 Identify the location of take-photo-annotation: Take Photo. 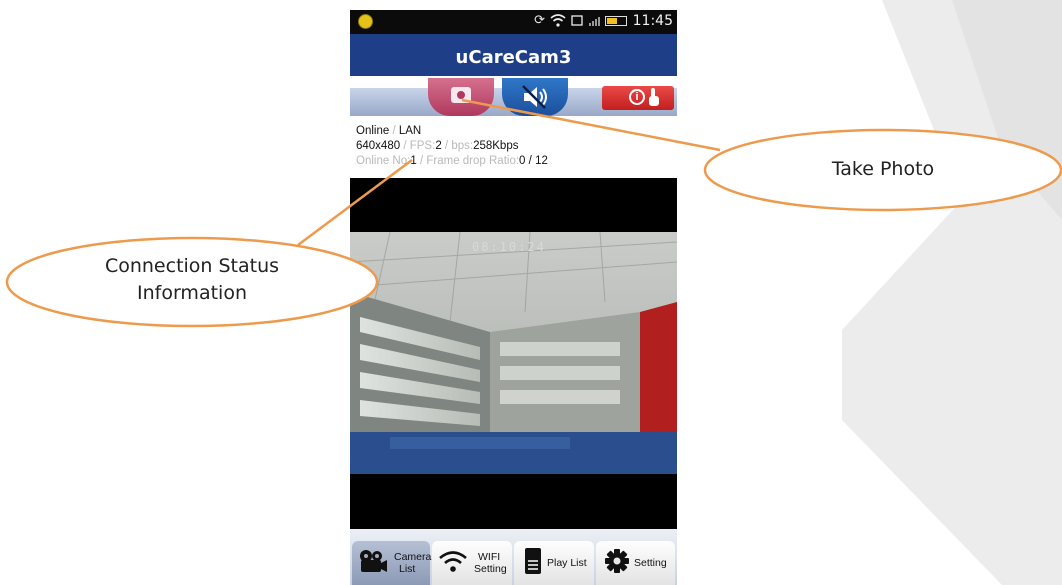
(883, 169).